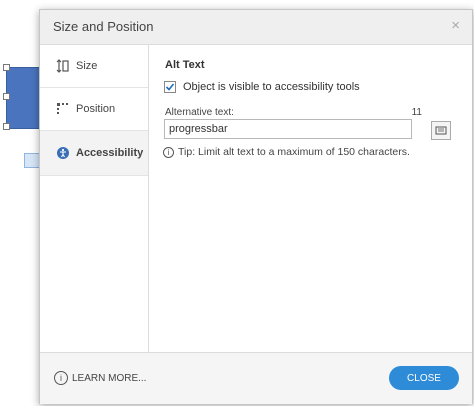 Image resolution: width=474 pixels, height=406 pixels. I want to click on dialog-footer: i LEARN MORE... CLOSE, so click(256, 378).